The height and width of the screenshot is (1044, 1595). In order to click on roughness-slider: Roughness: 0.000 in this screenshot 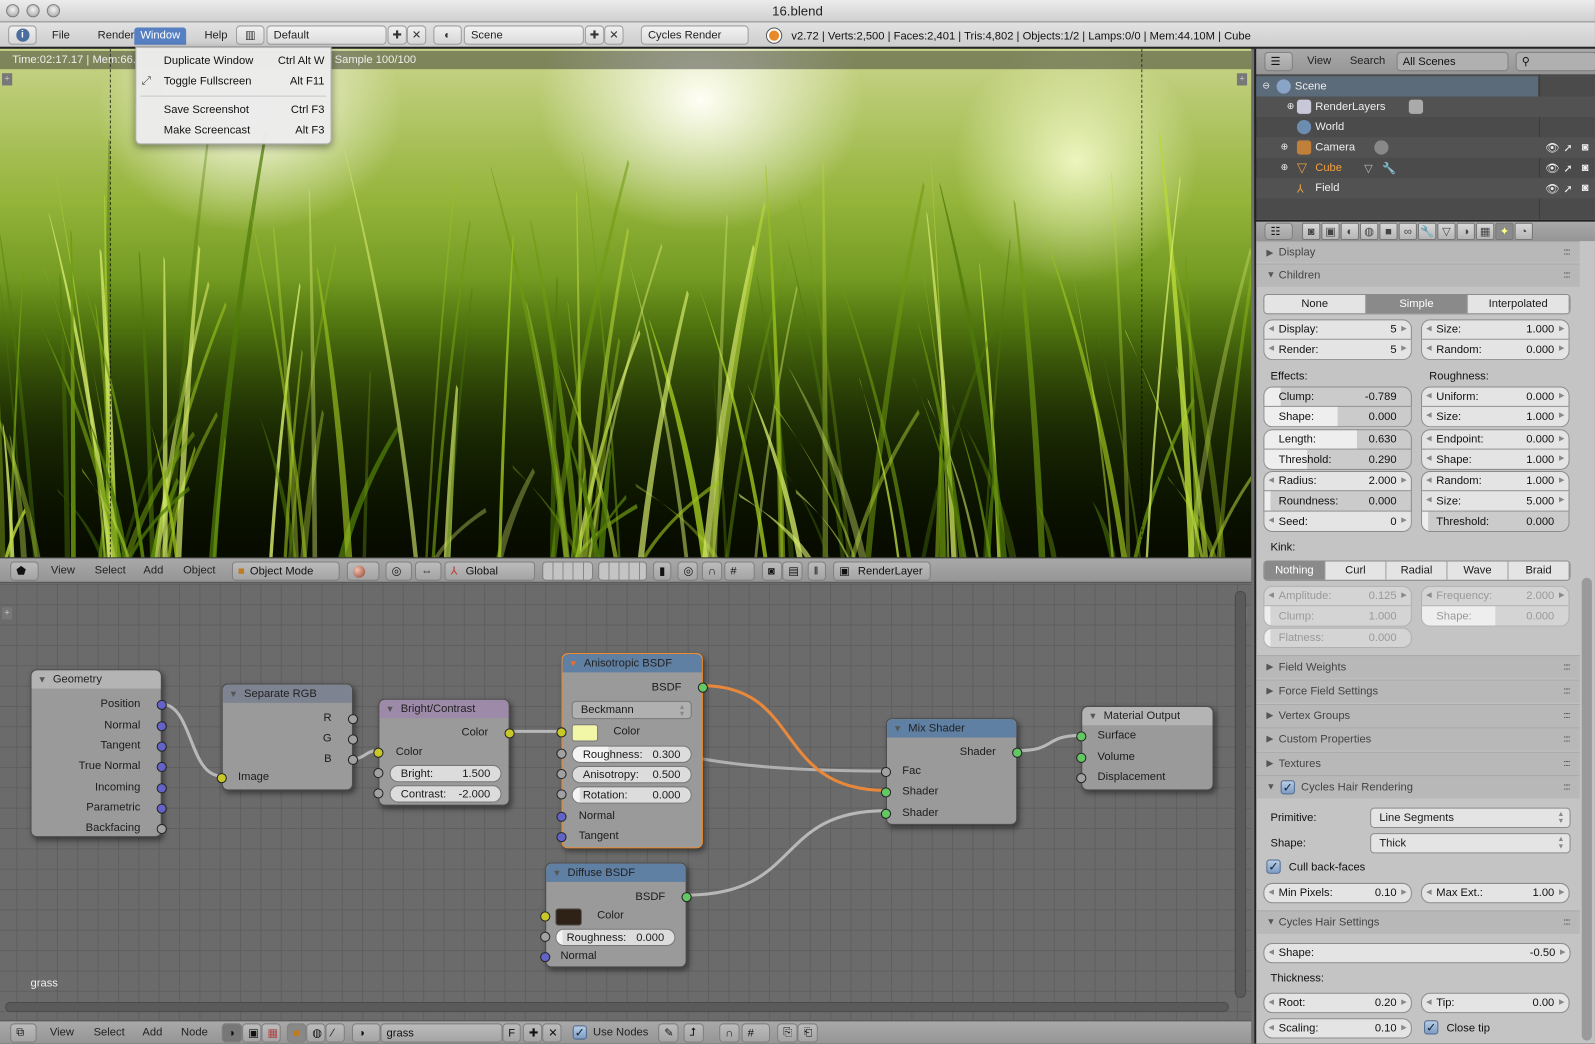, I will do `click(615, 937)`.